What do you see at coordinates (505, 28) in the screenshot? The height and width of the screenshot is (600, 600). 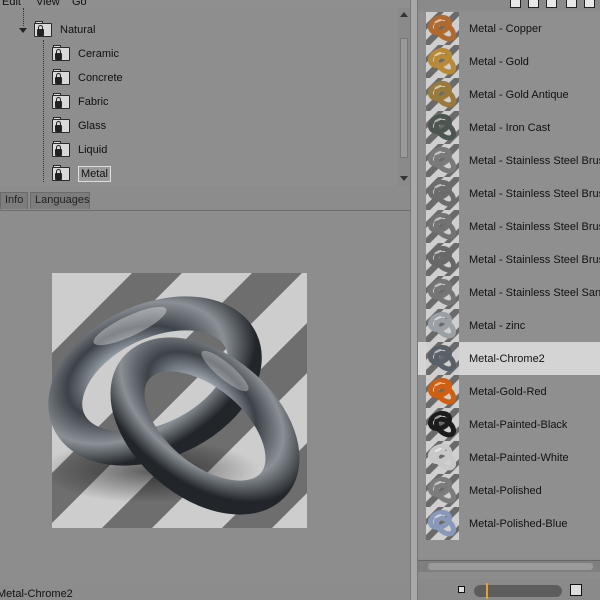 I see `material-label: Metal - Copper` at bounding box center [505, 28].